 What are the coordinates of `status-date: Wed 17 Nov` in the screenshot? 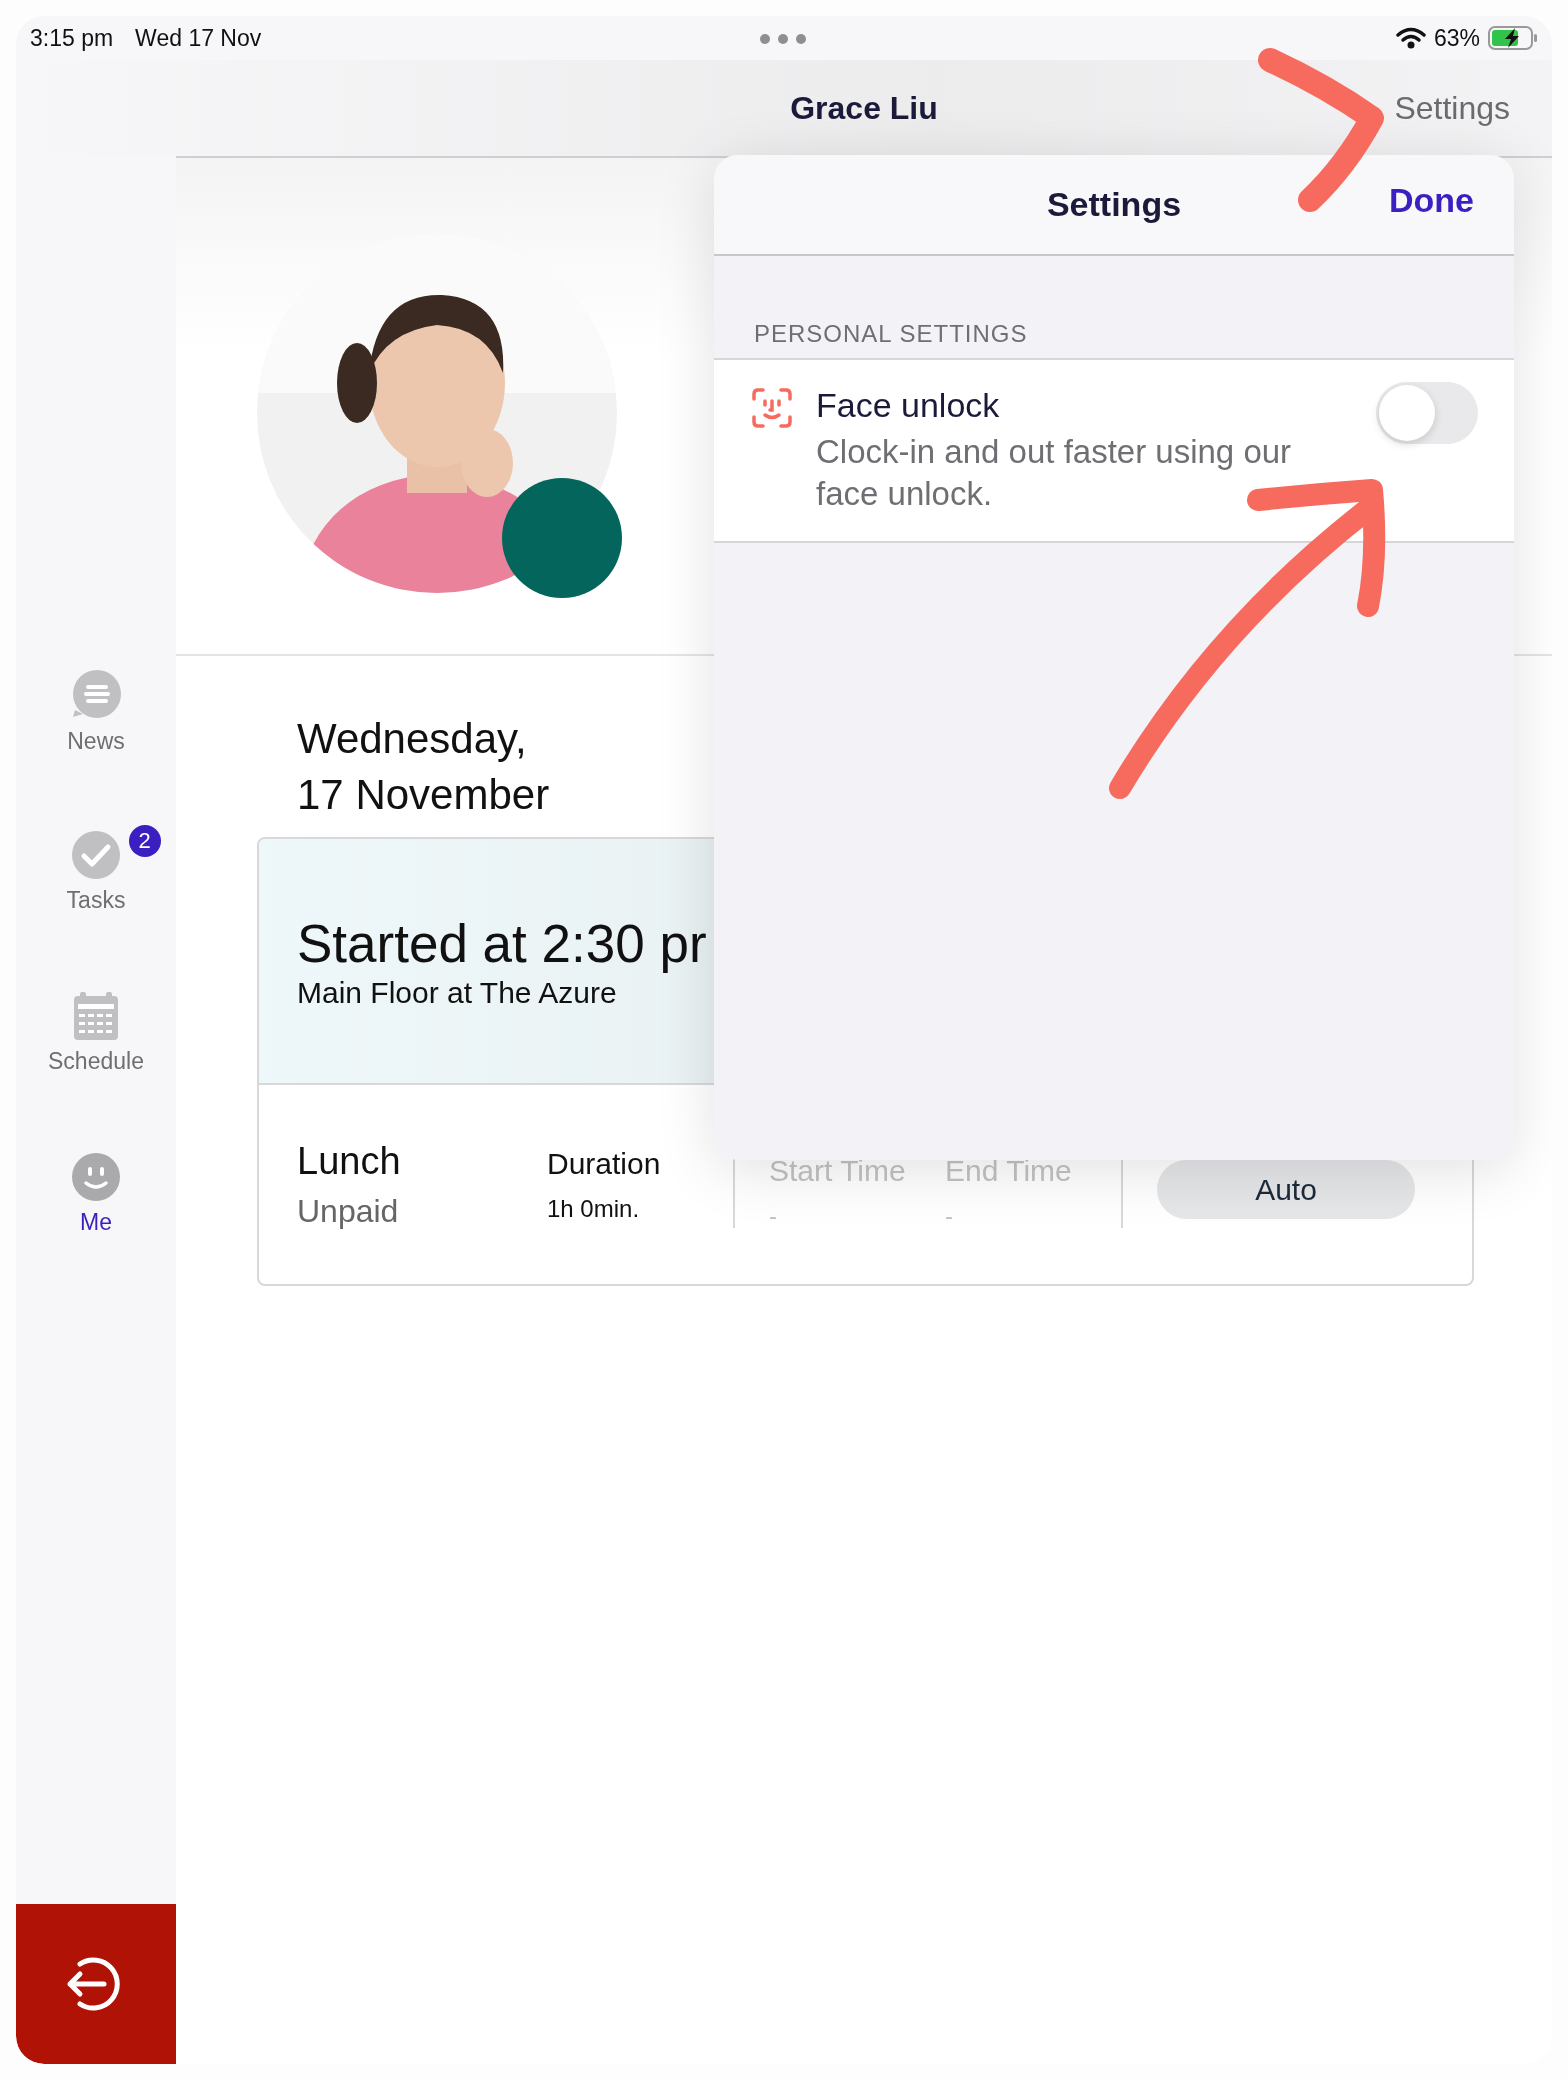 It's located at (198, 38).